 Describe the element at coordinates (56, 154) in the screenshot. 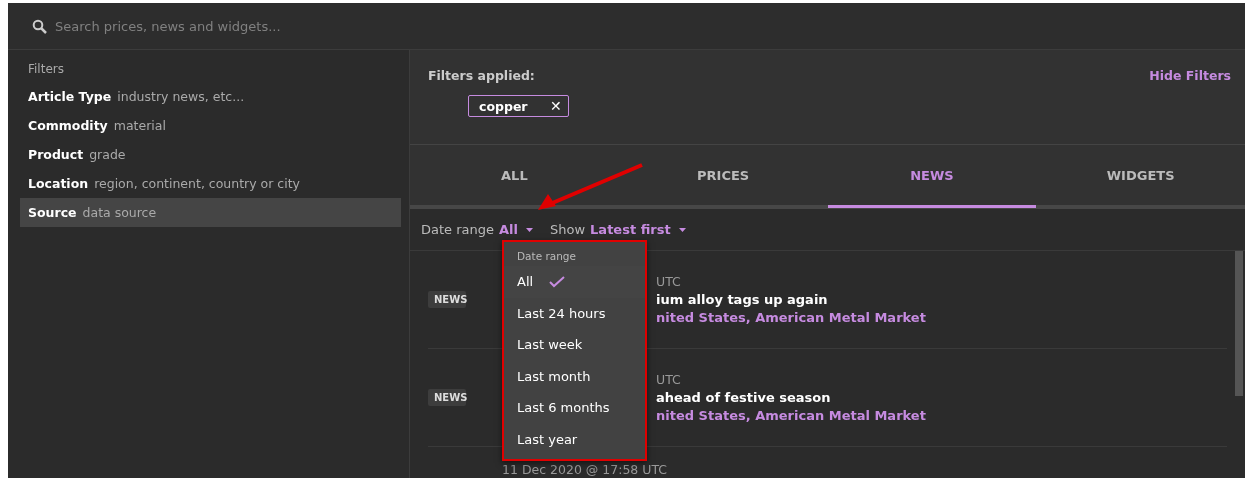

I see `filter-label: Product` at that location.